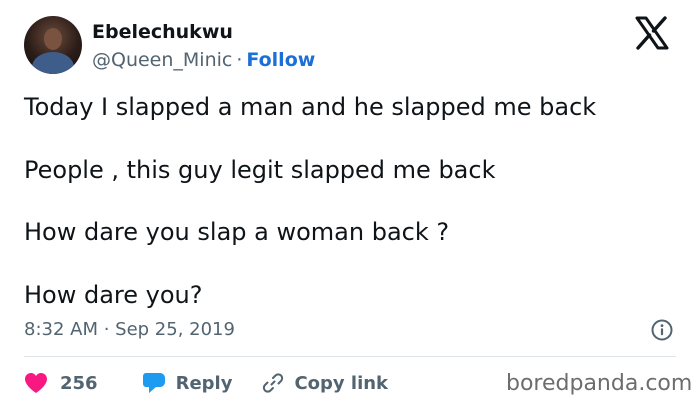  Describe the element at coordinates (162, 32) in the screenshot. I see `author-name: Ebelechukwu` at that location.